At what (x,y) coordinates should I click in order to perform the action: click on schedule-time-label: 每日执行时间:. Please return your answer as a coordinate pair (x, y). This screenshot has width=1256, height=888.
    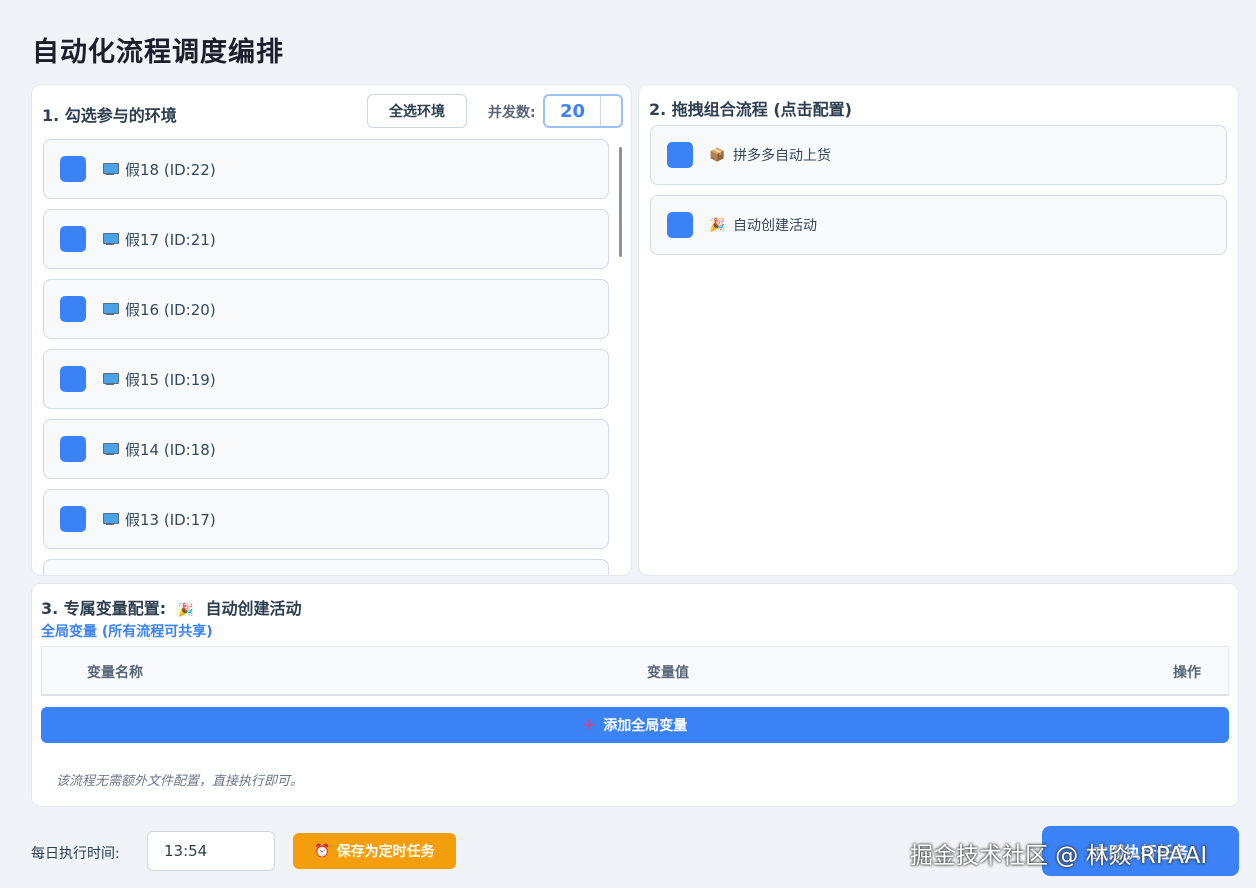
    Looking at the image, I should click on (75, 854).